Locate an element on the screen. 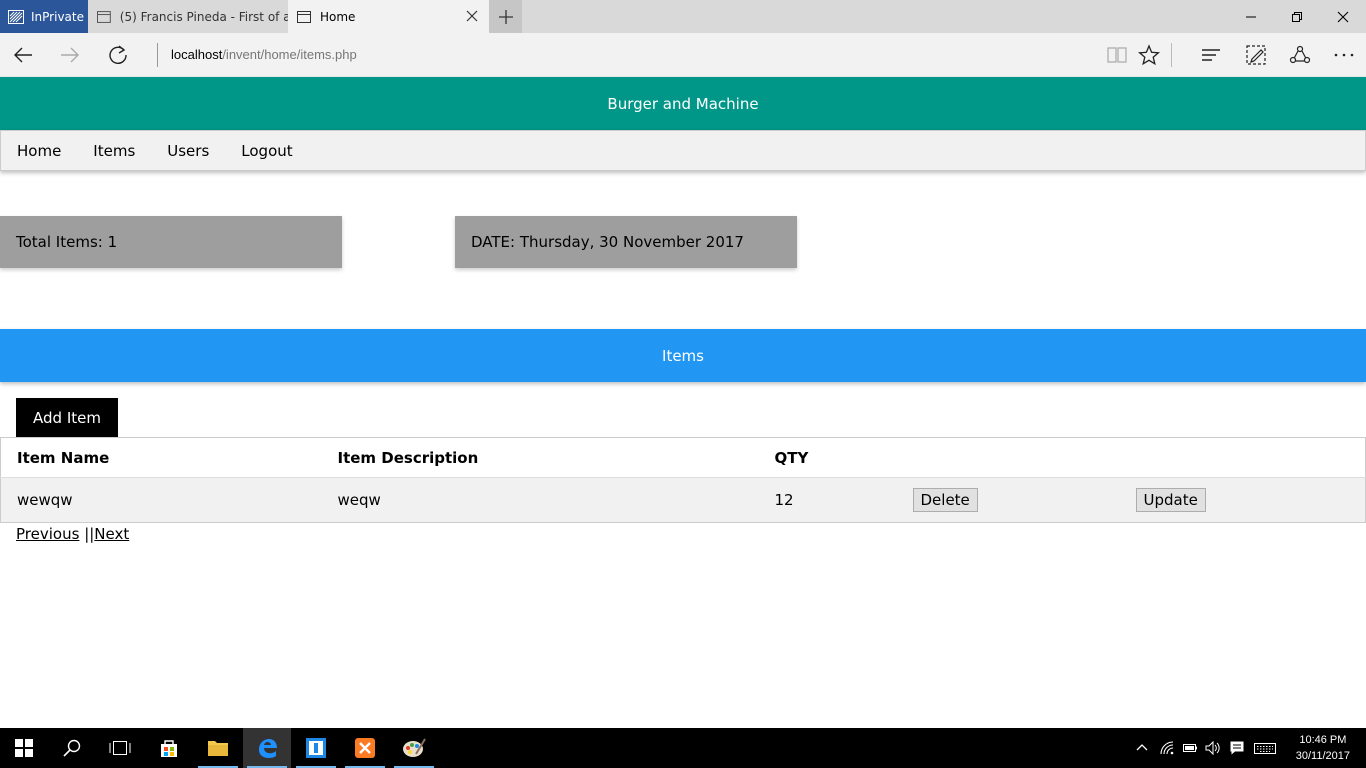 The image size is (1366, 768). edge-browser-icon is located at coordinates (268, 748).